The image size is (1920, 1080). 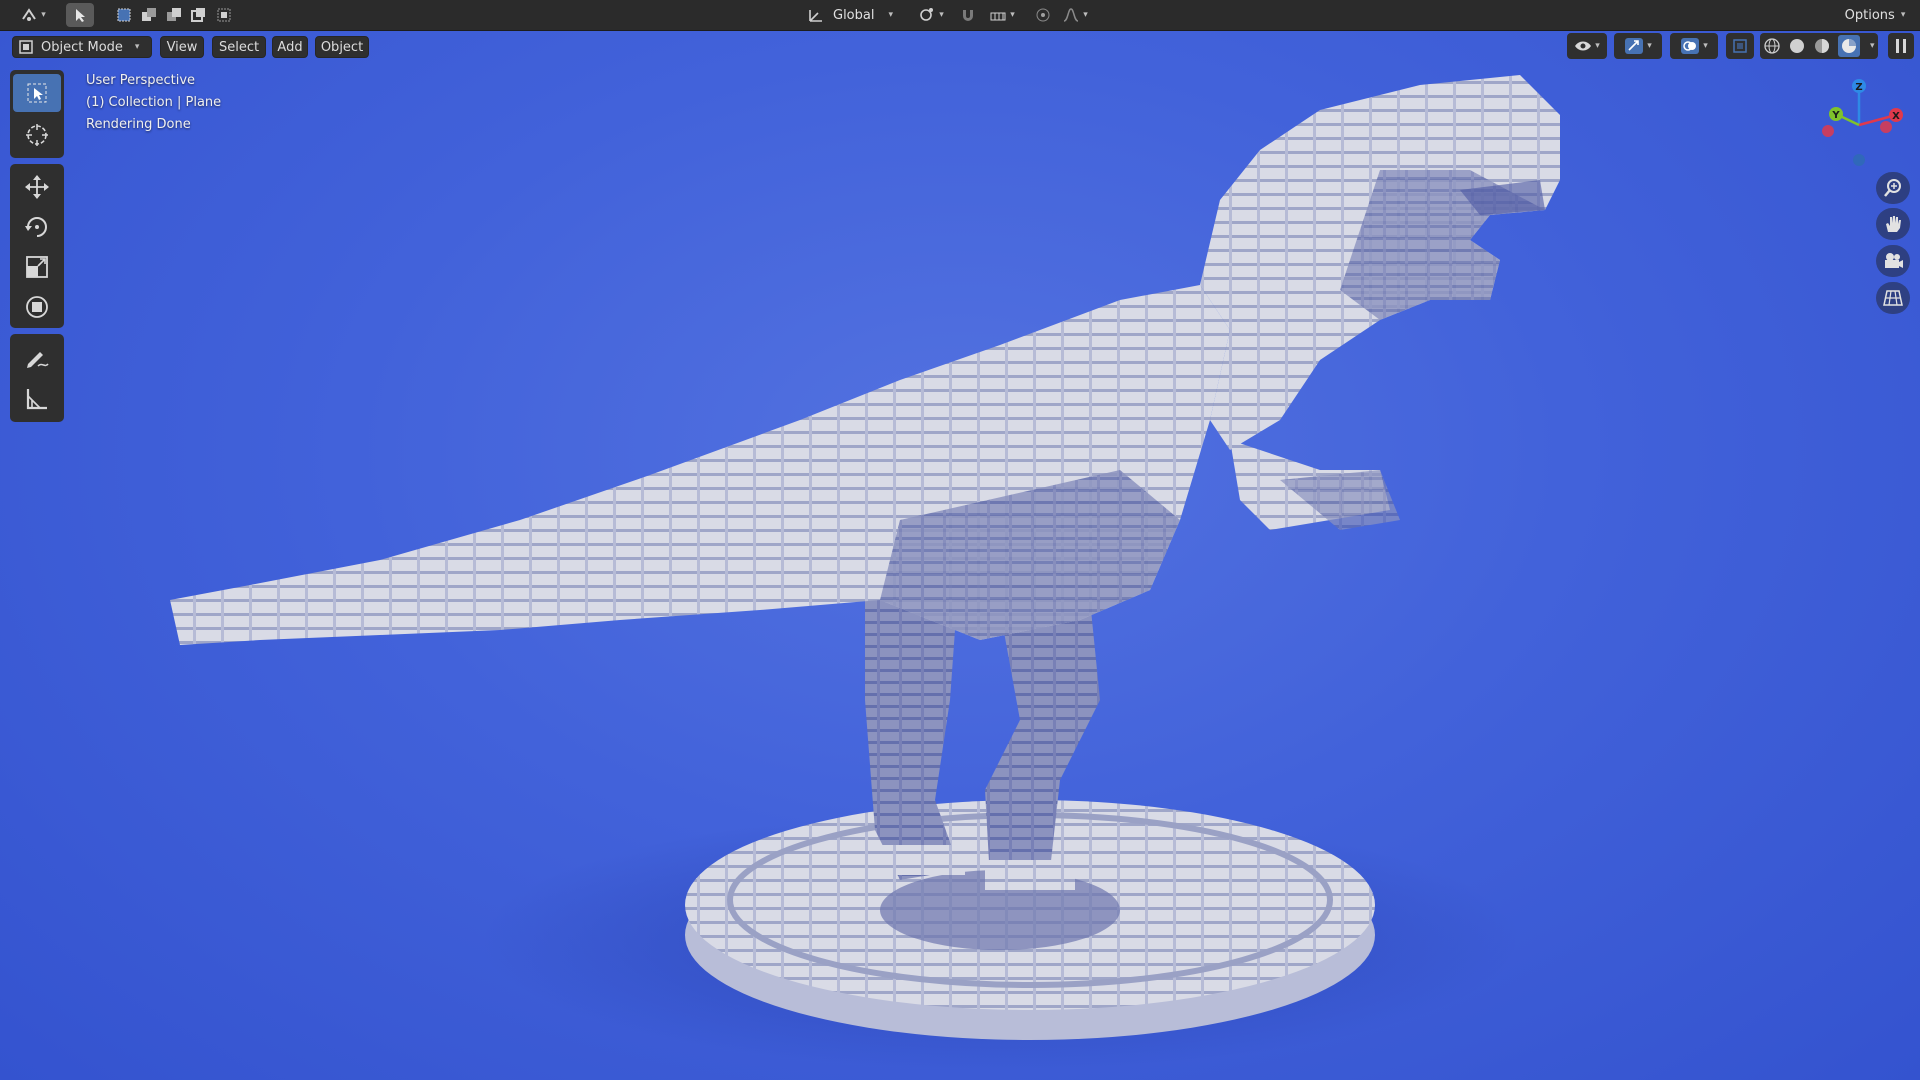 What do you see at coordinates (1071, 15) in the screenshot?
I see `falloff-curve-icon` at bounding box center [1071, 15].